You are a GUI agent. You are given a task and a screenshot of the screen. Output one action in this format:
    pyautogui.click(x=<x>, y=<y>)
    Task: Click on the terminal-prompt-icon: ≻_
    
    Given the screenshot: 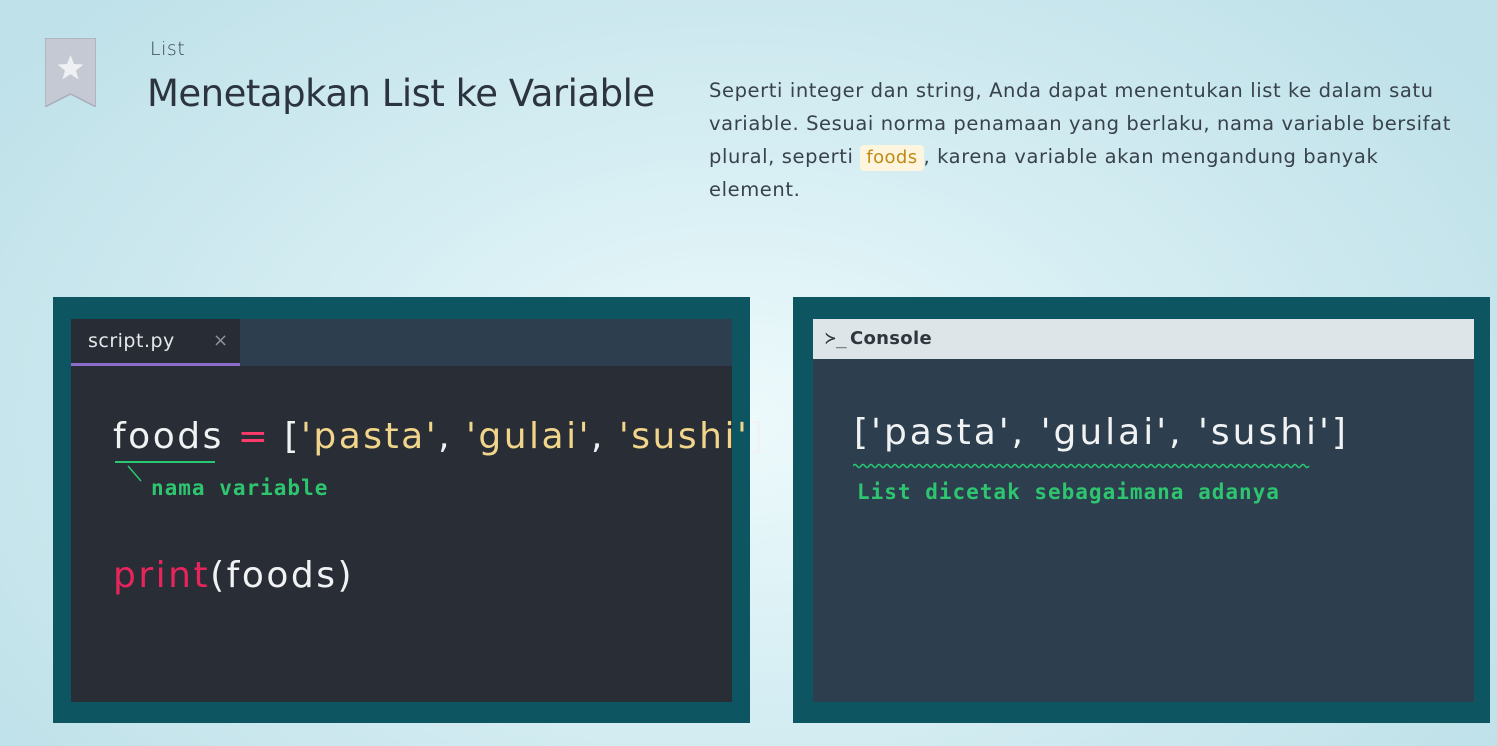 What is the action you would take?
    pyautogui.click(x=836, y=338)
    